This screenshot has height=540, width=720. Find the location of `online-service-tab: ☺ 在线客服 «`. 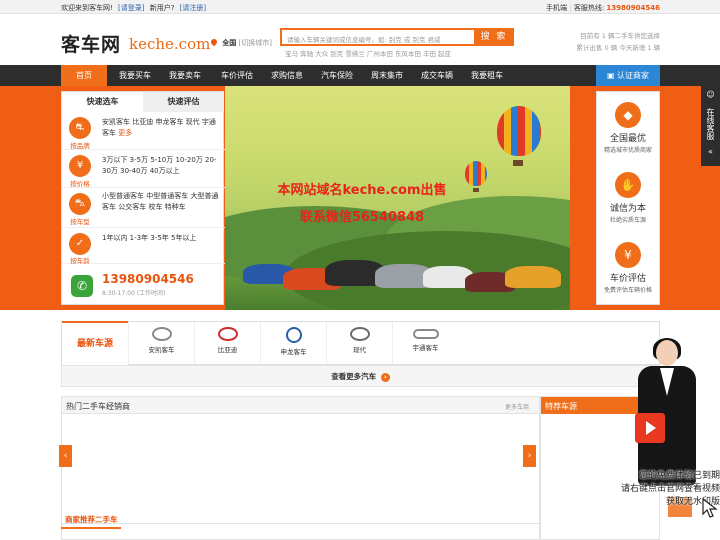

online-service-tab: ☺ 在线客服 « is located at coordinates (710, 126).